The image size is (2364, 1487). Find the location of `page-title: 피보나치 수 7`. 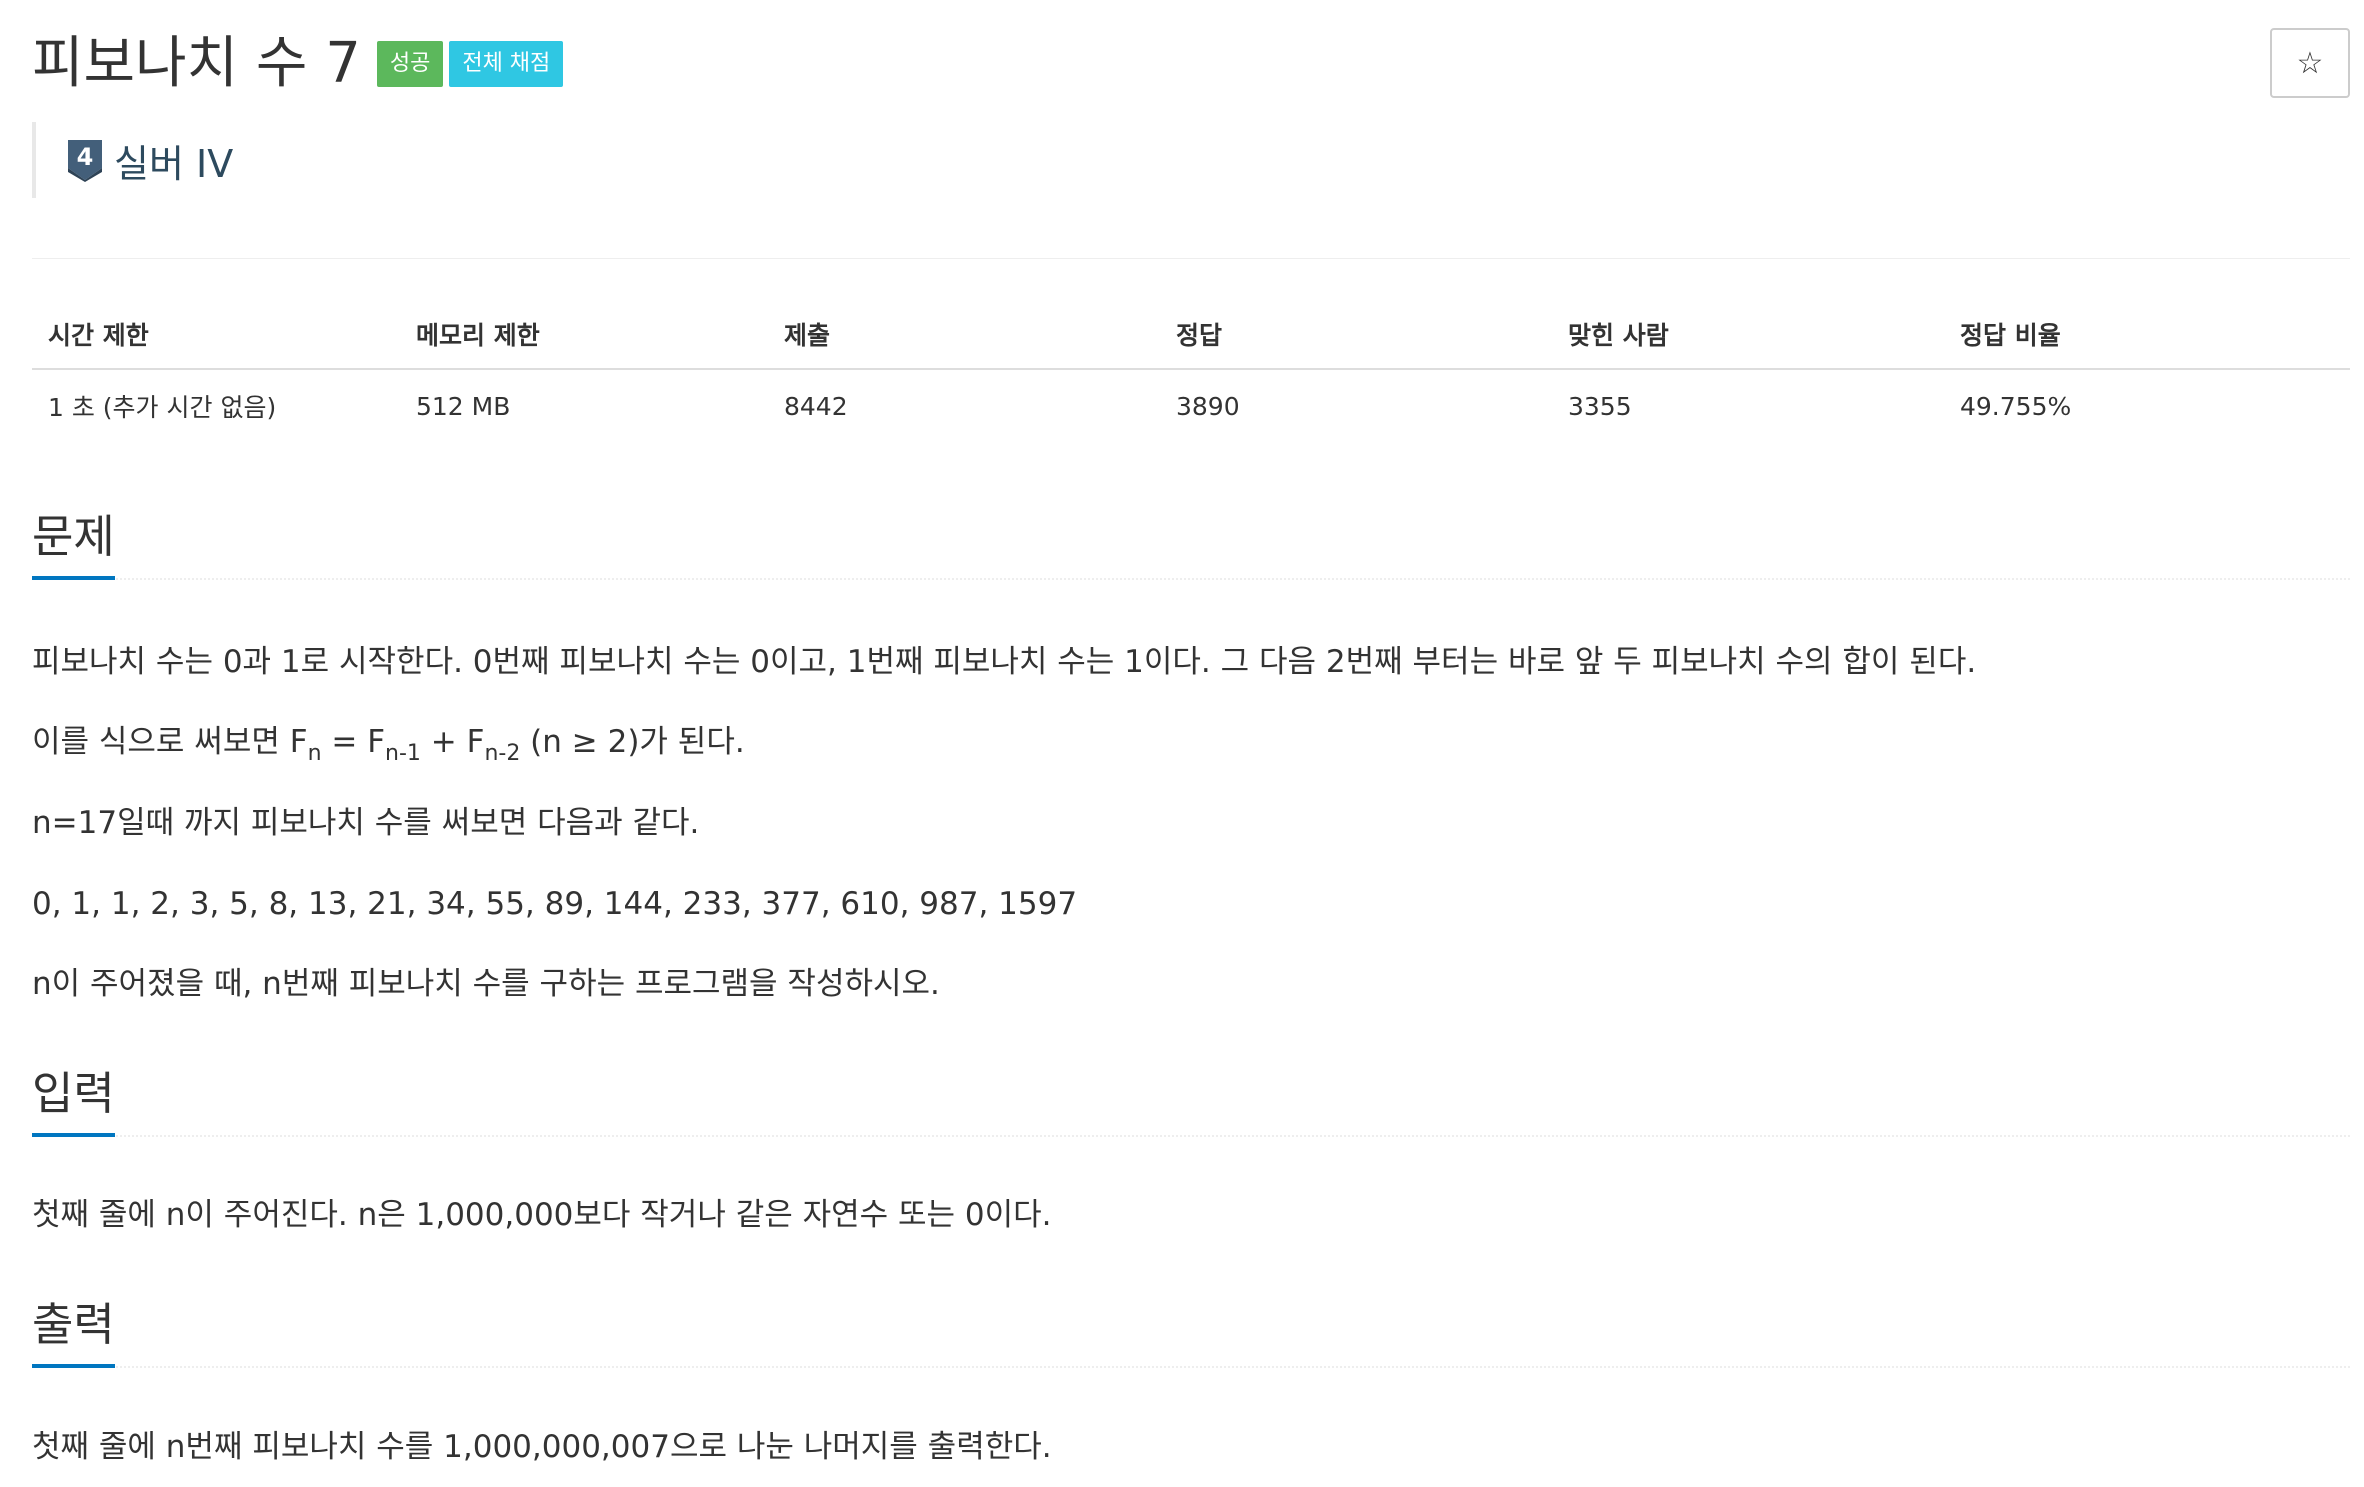

page-title: 피보나치 수 7 is located at coordinates (196, 63).